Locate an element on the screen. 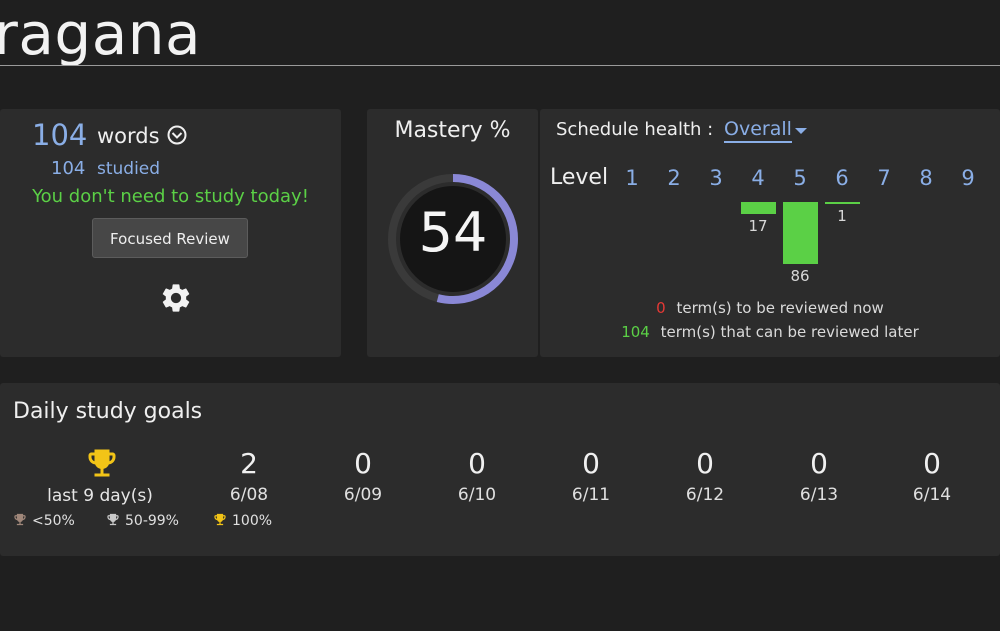 The image size is (1000, 631). day-goal-column: 0 6/12 is located at coordinates (705, 474).